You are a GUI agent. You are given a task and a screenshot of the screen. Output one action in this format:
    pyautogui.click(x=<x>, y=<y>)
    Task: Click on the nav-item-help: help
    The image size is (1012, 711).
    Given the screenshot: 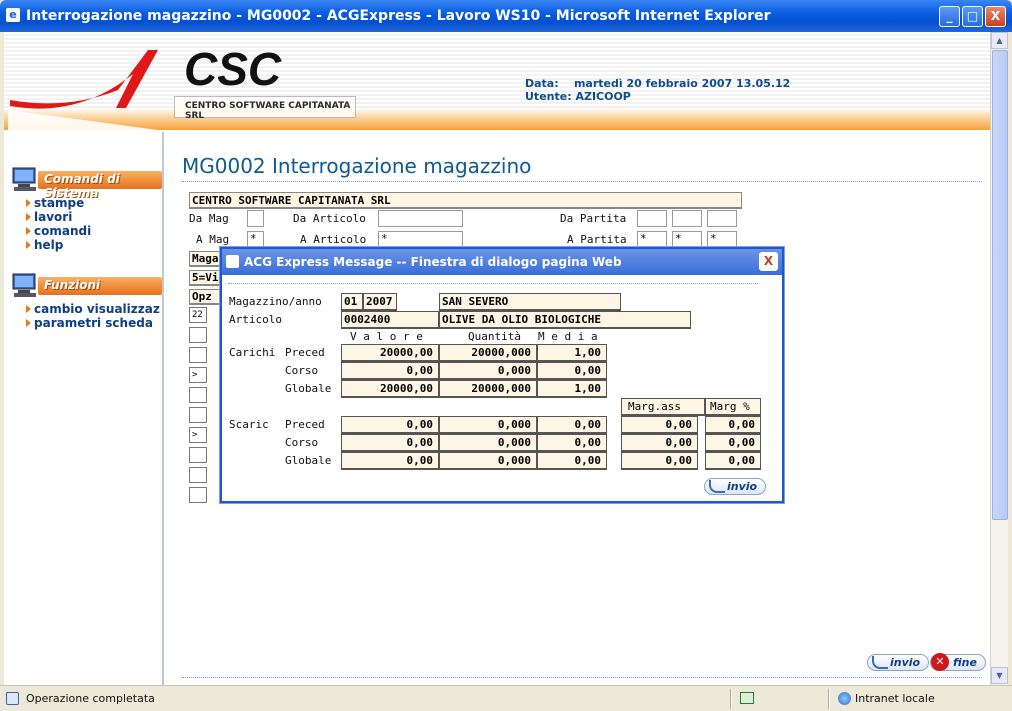 What is the action you would take?
    pyautogui.click(x=44, y=245)
    